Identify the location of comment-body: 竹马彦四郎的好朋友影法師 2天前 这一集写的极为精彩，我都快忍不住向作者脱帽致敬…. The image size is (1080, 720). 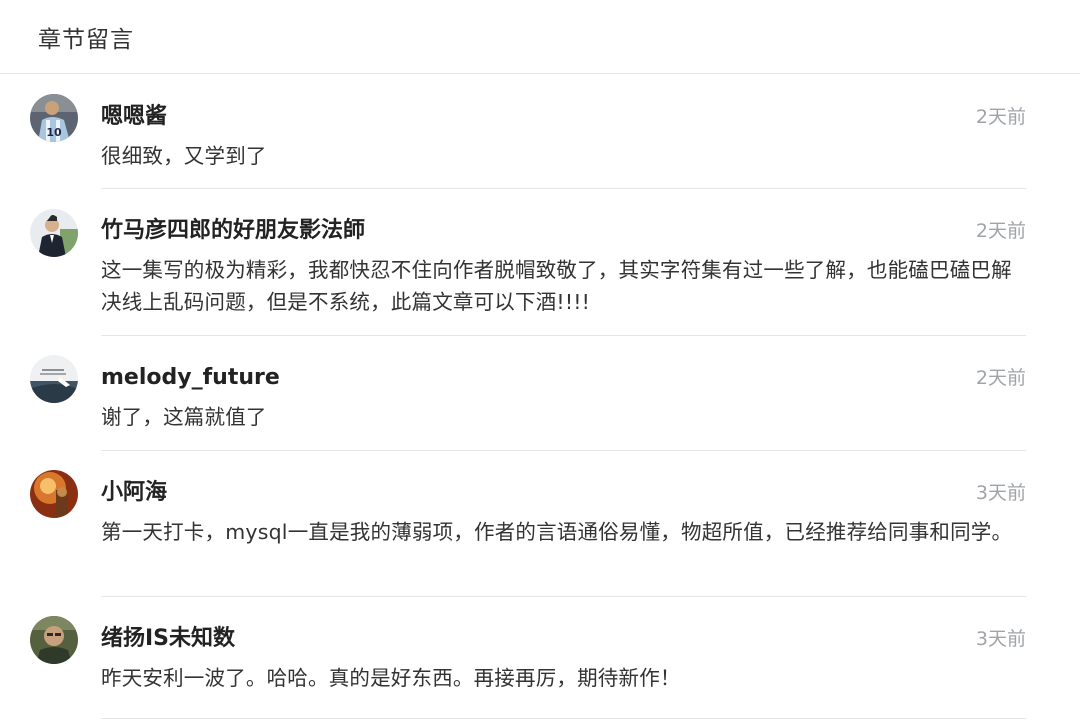
(563, 267).